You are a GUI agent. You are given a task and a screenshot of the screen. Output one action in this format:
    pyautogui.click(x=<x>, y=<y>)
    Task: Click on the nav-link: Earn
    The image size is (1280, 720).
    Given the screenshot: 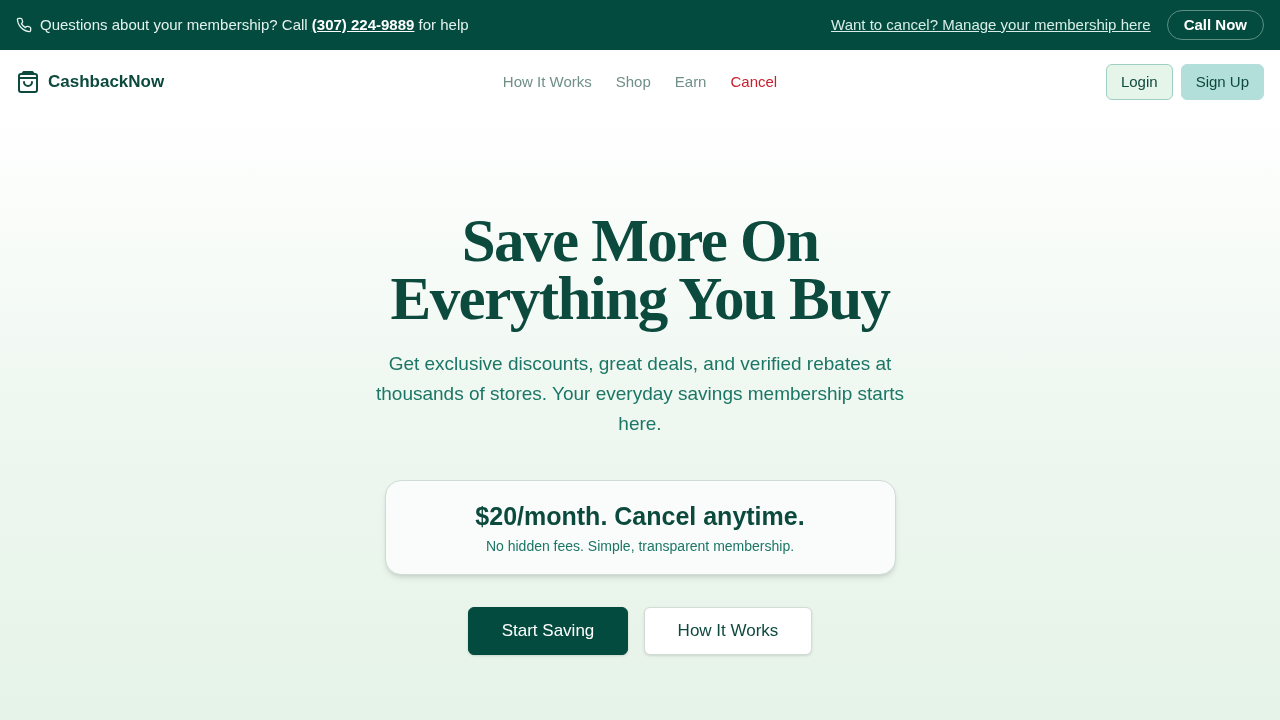 What is the action you would take?
    pyautogui.click(x=690, y=82)
    